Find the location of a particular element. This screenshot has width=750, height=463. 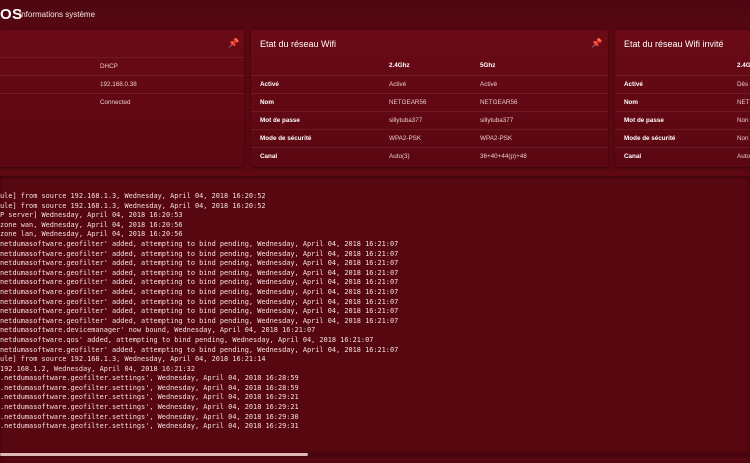

column-header-24ghz: 2.4G is located at coordinates (743, 65).